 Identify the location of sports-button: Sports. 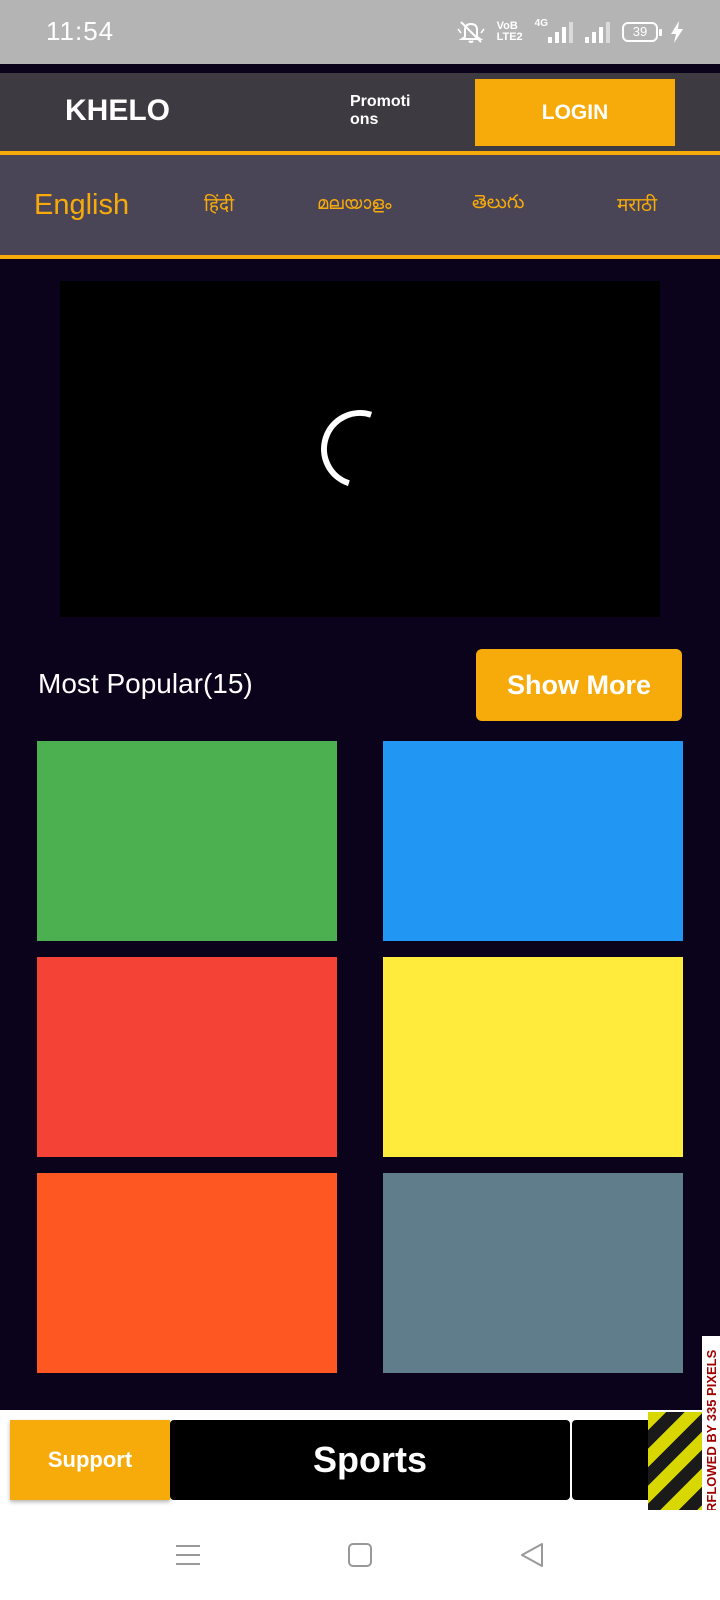
(370, 1460).